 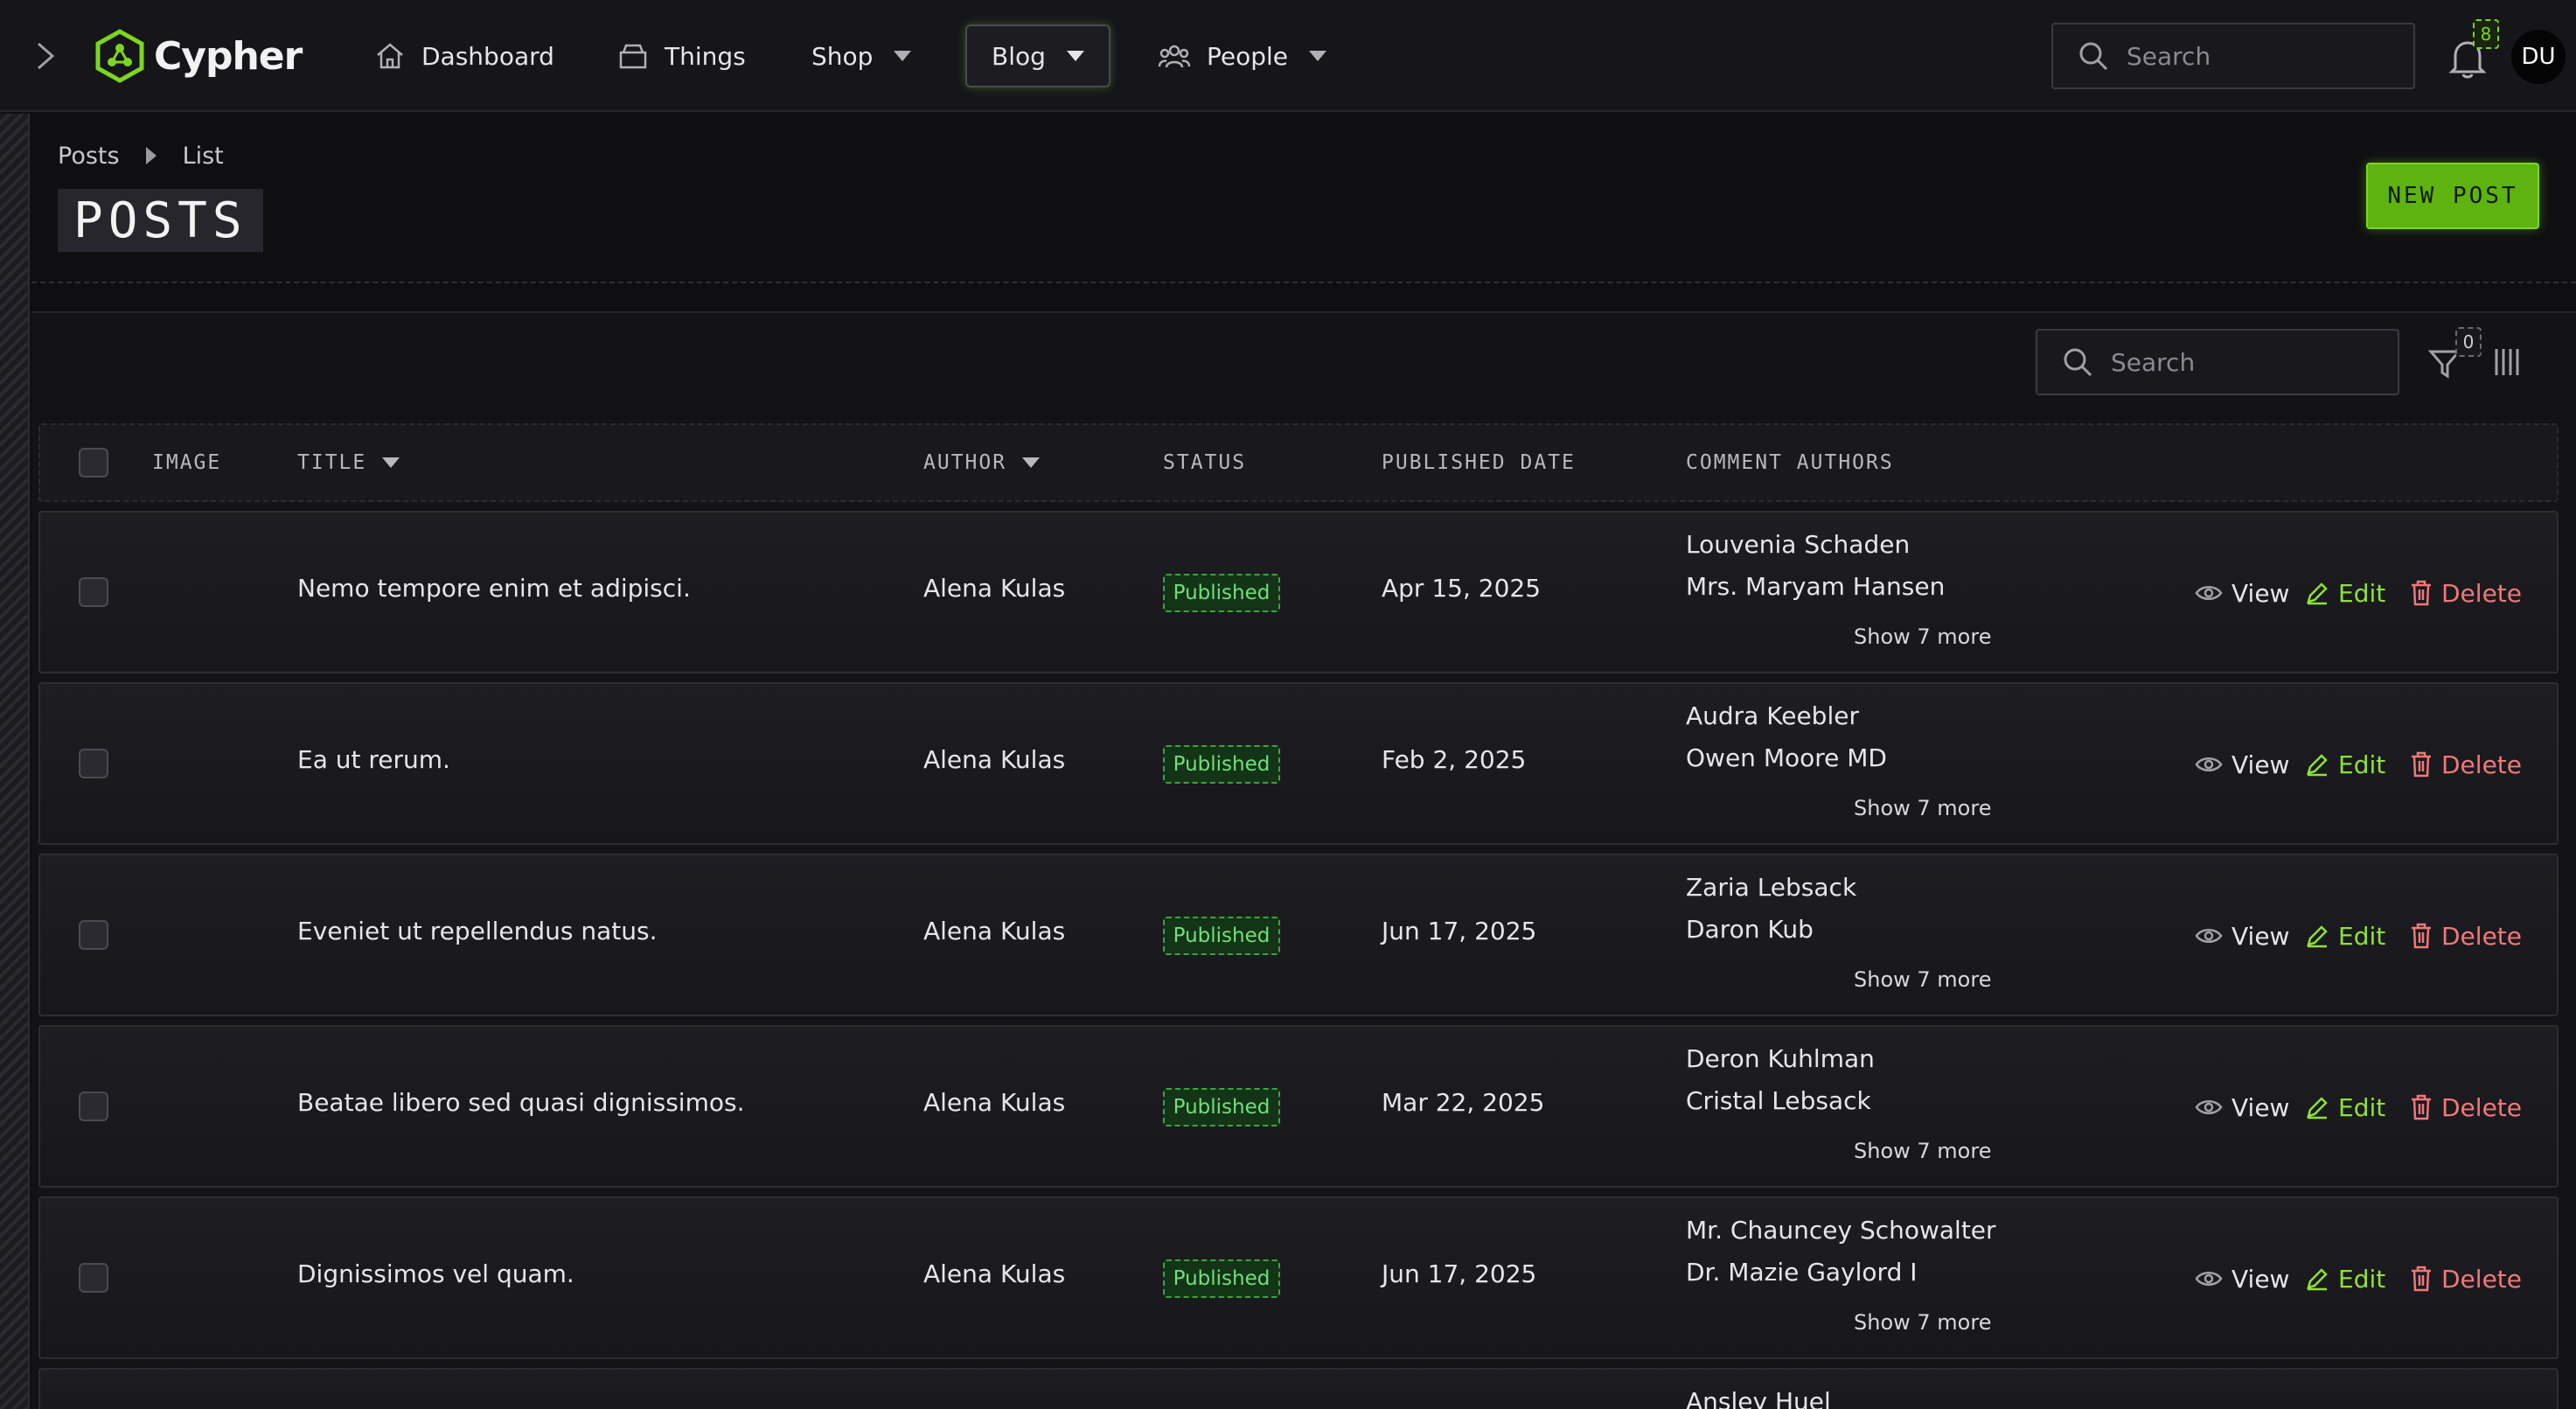 I want to click on user-avatar: DU, so click(x=2538, y=57).